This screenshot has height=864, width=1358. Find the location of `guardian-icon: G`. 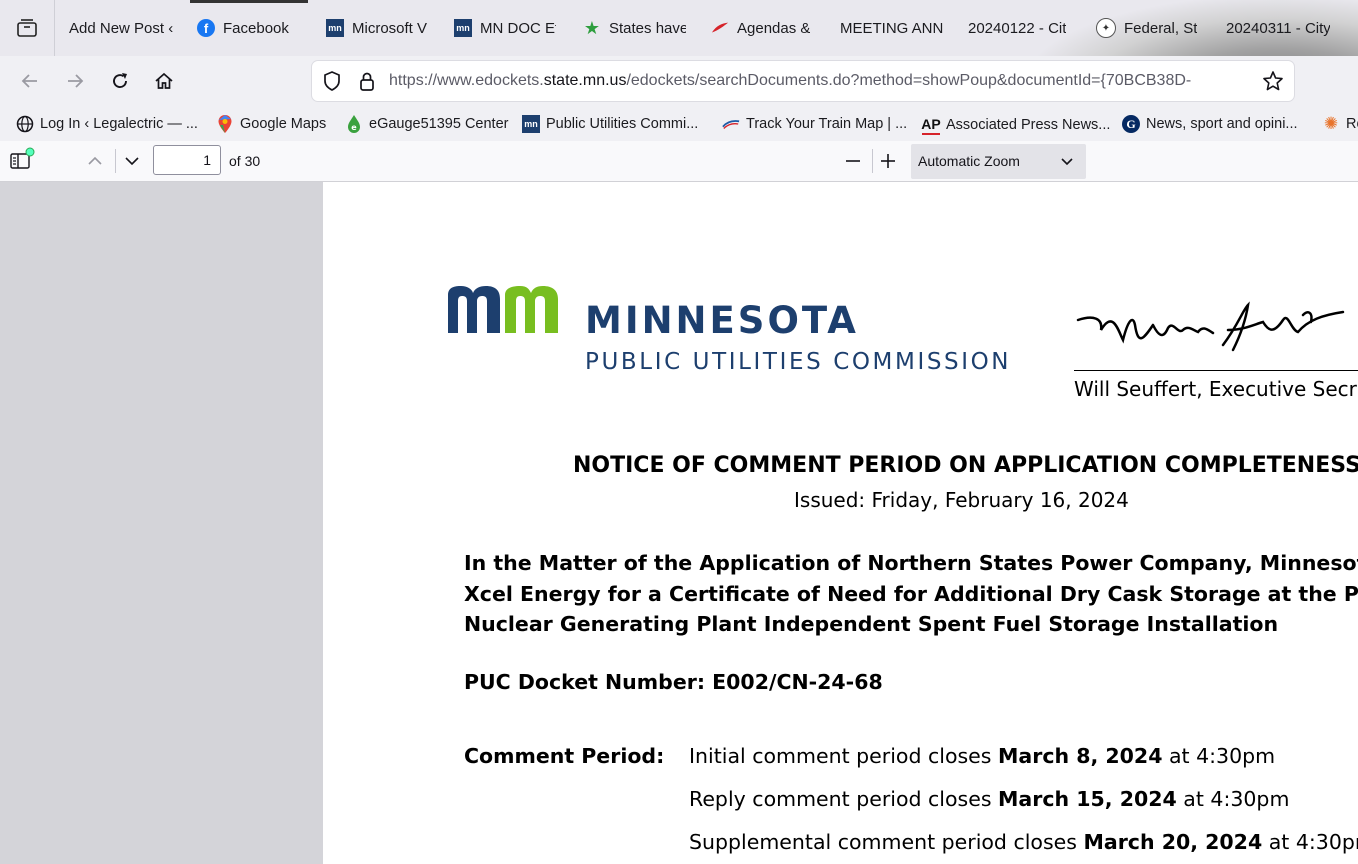

guardian-icon: G is located at coordinates (1131, 124).